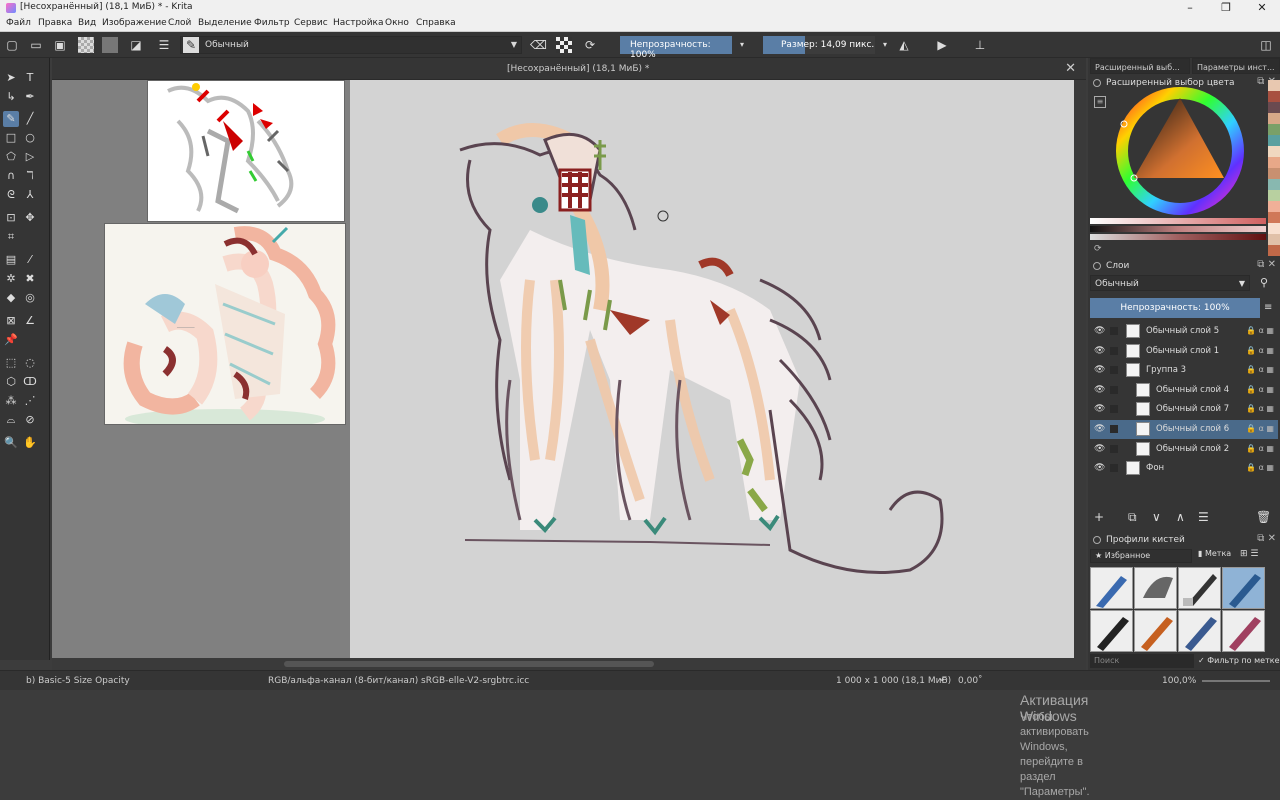 The height and width of the screenshot is (800, 1280). Describe the element at coordinates (904, 45) in the screenshot. I see `mirror-horizontal-icon: ◭` at that location.